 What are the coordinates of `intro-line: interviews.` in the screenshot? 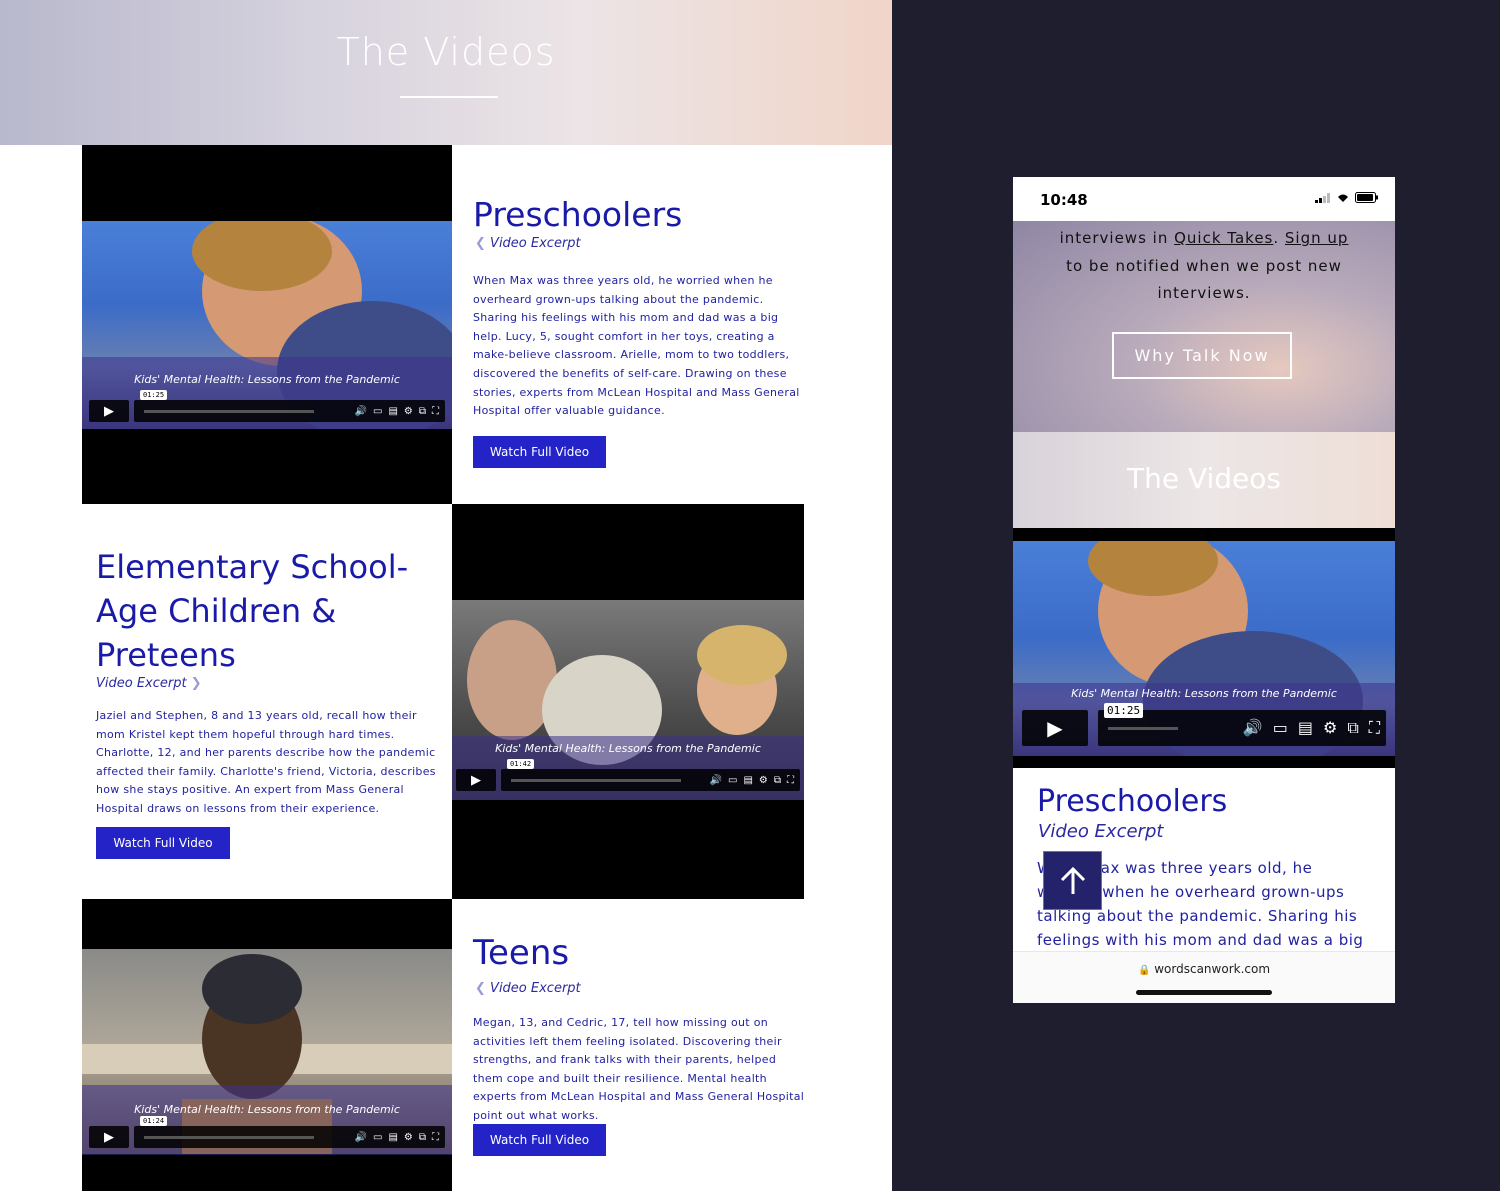 It's located at (1204, 293).